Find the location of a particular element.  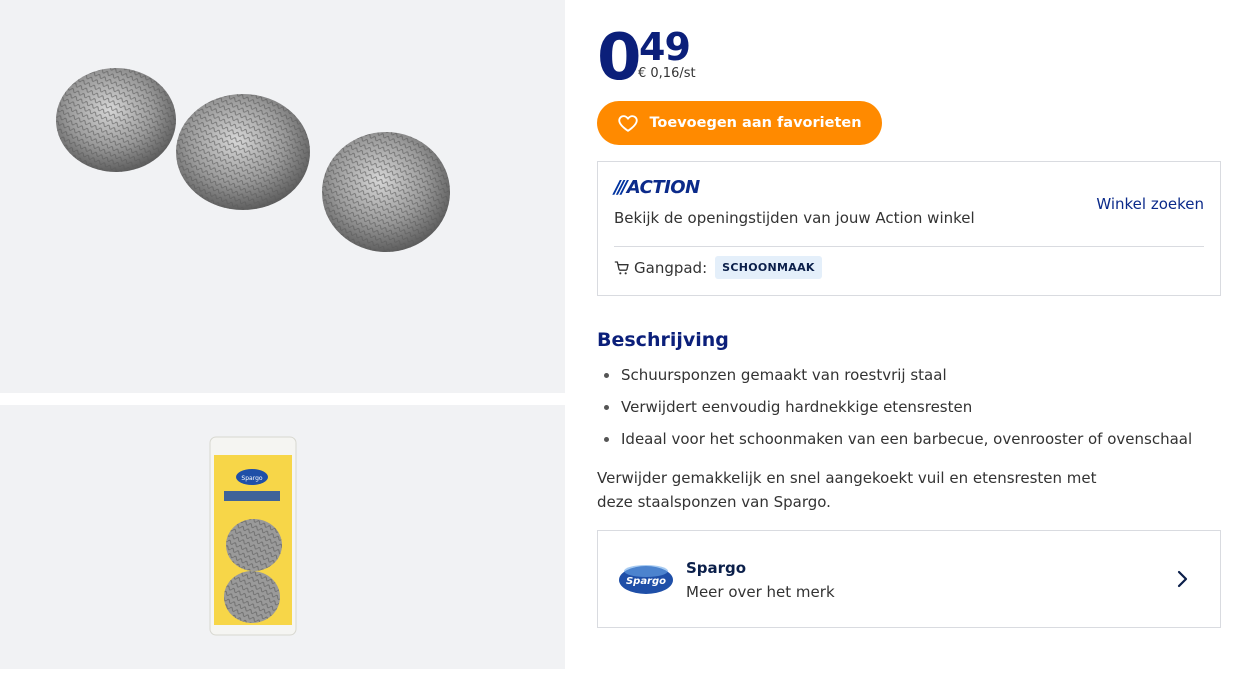

action-logo-text: ACTION is located at coordinates (663, 187).